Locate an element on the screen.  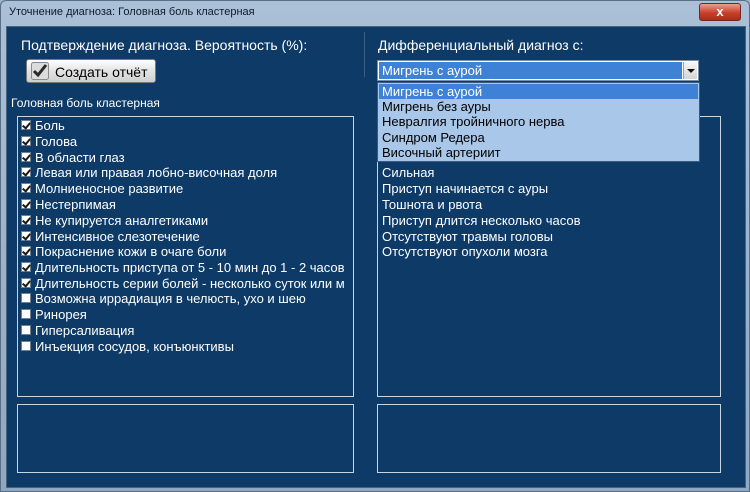
differential-select: Мигрень с аурой is located at coordinates (538, 70).